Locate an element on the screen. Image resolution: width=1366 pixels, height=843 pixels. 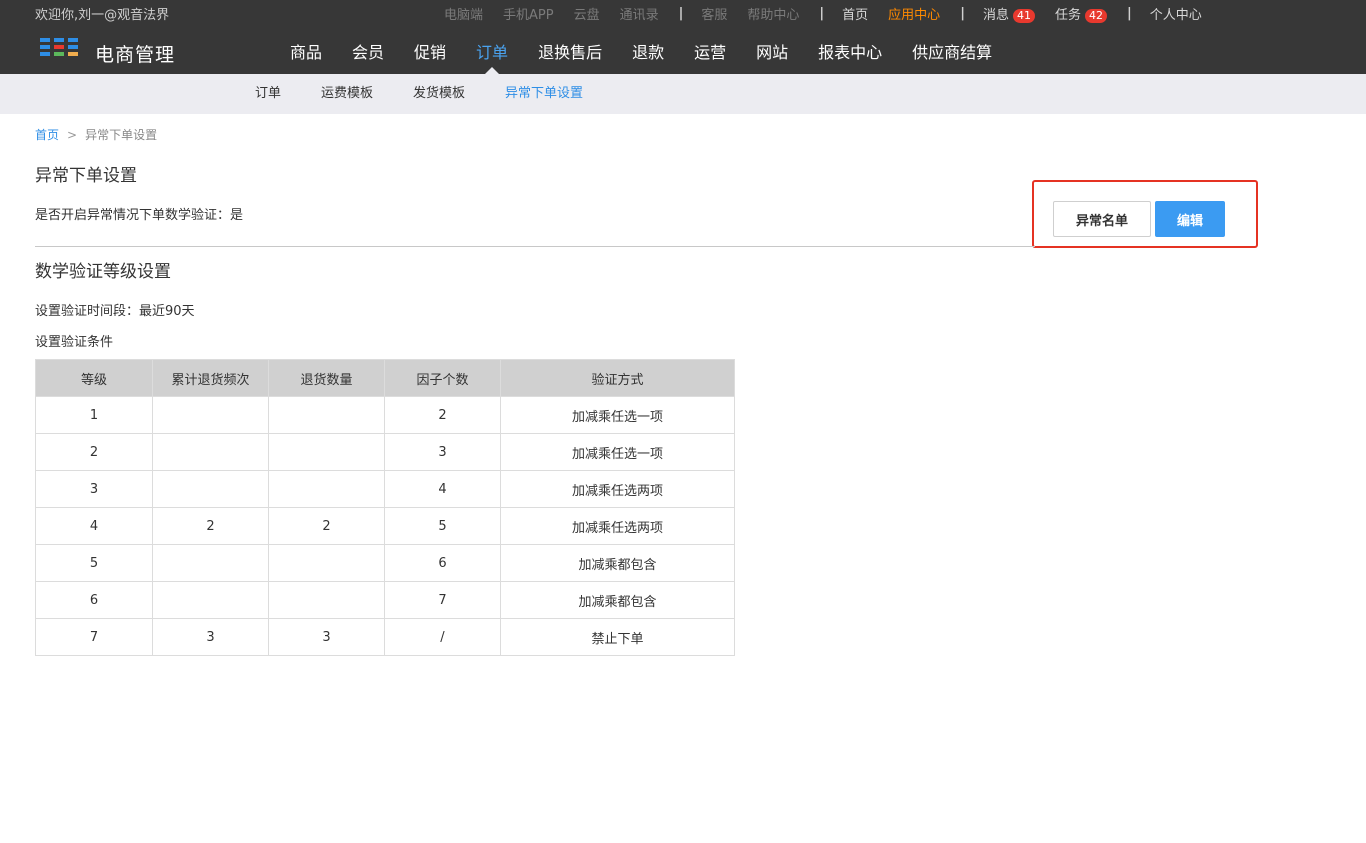
table-row: 2 3 加减乘任选一项 is located at coordinates (385, 452).